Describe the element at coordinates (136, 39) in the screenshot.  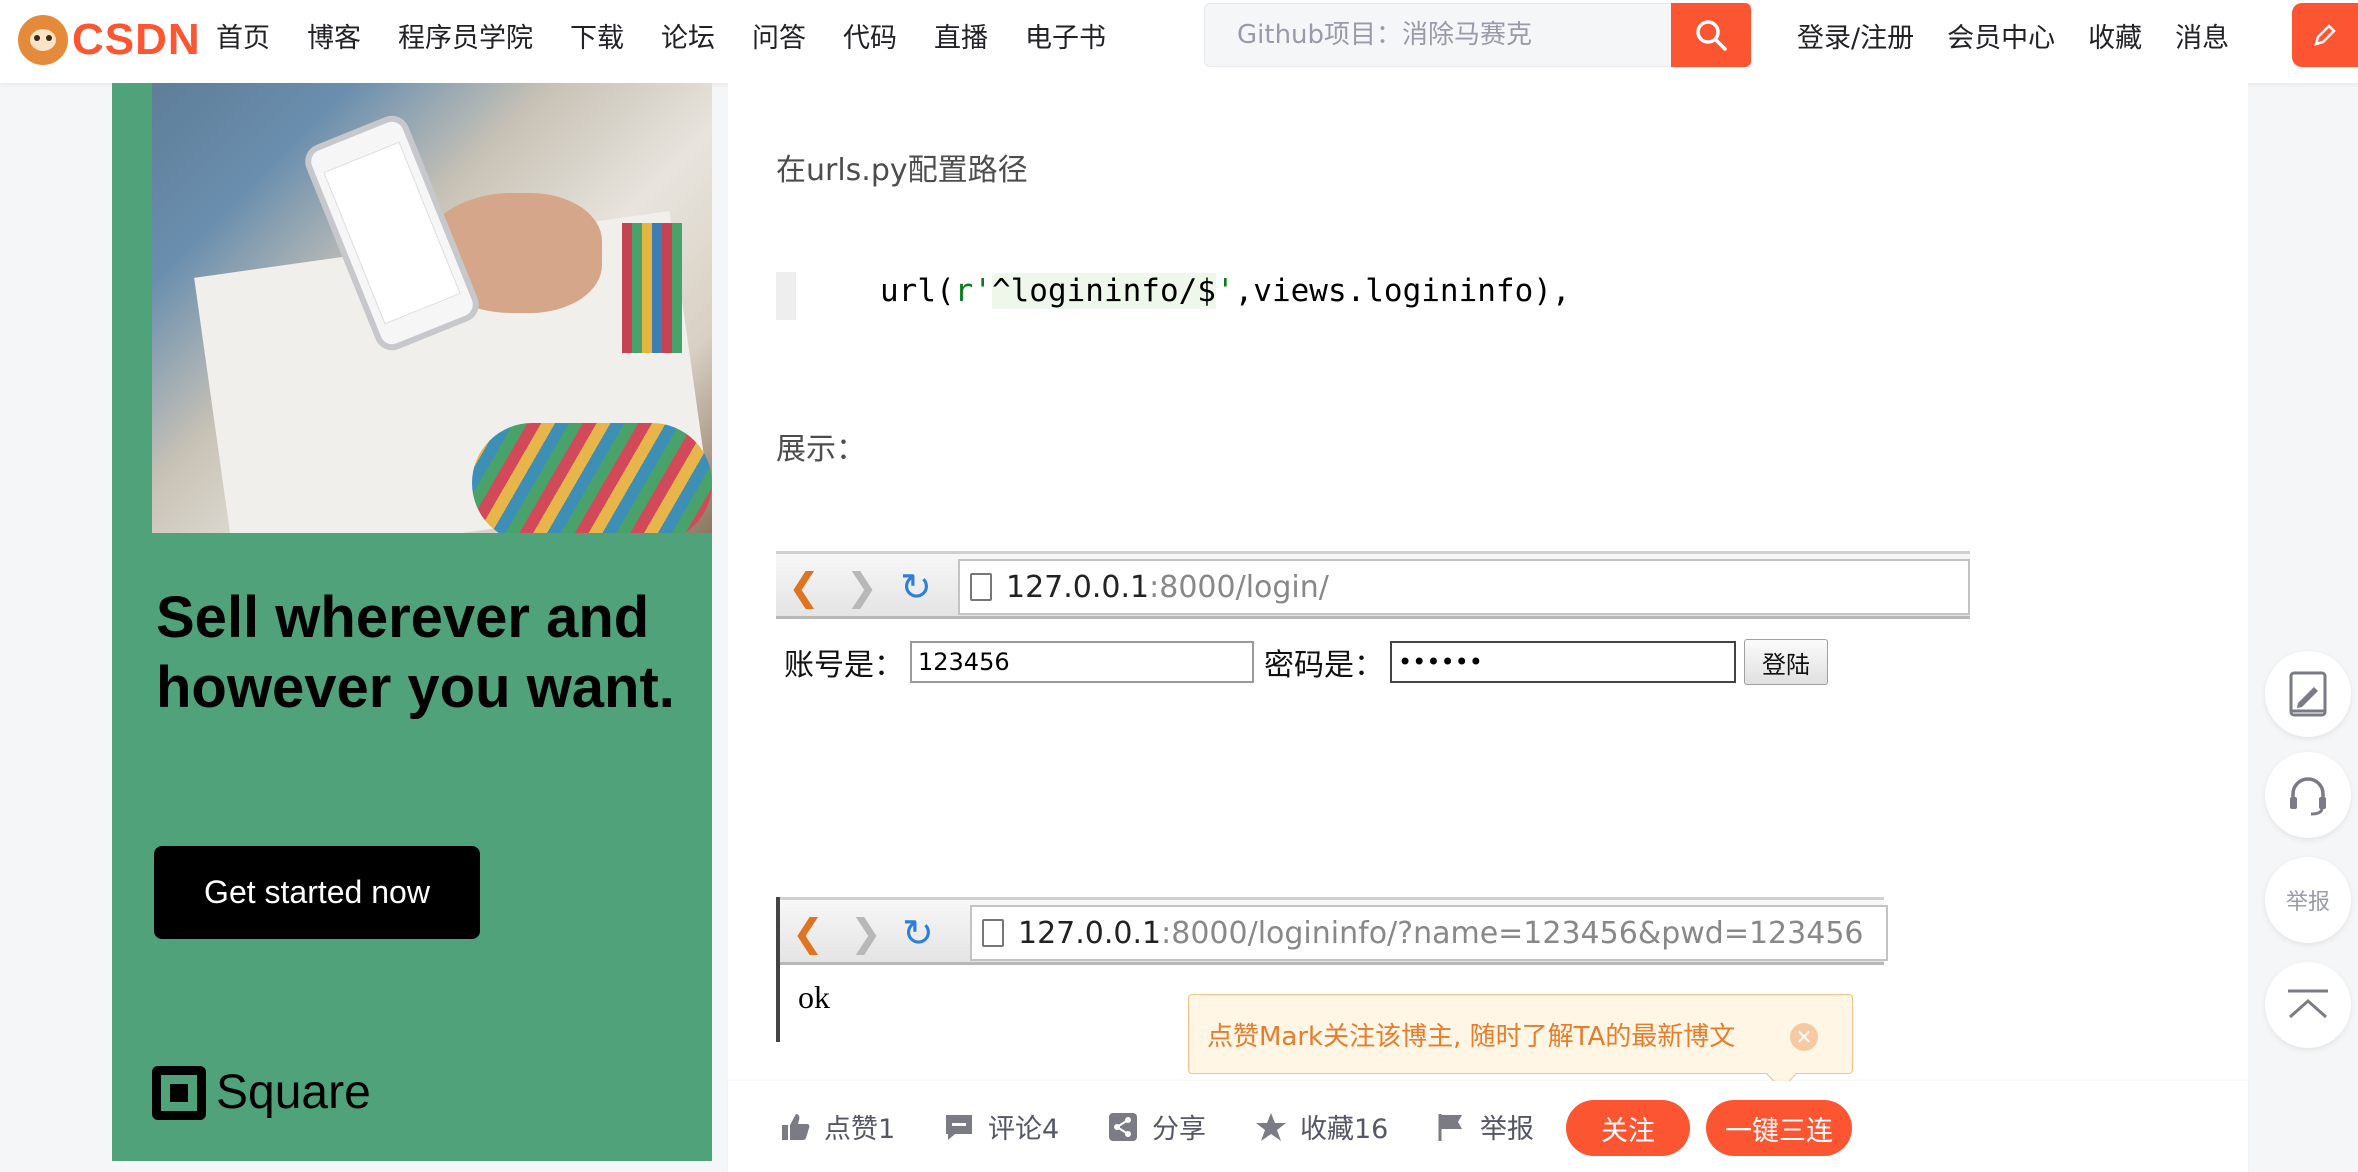
I see `logo-text: CSDN` at that location.